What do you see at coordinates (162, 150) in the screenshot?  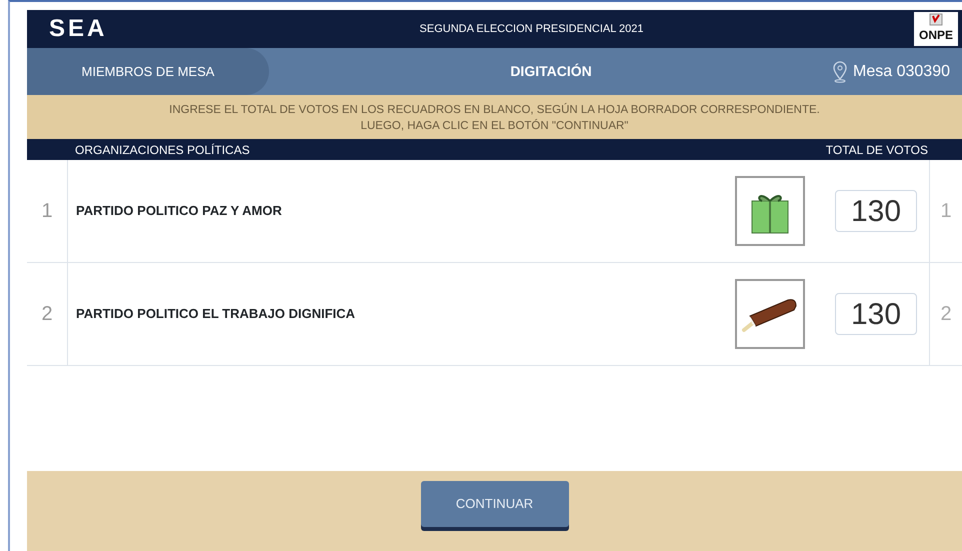 I see `column-header: ORGANIZACIONES POLÍTICAS` at bounding box center [162, 150].